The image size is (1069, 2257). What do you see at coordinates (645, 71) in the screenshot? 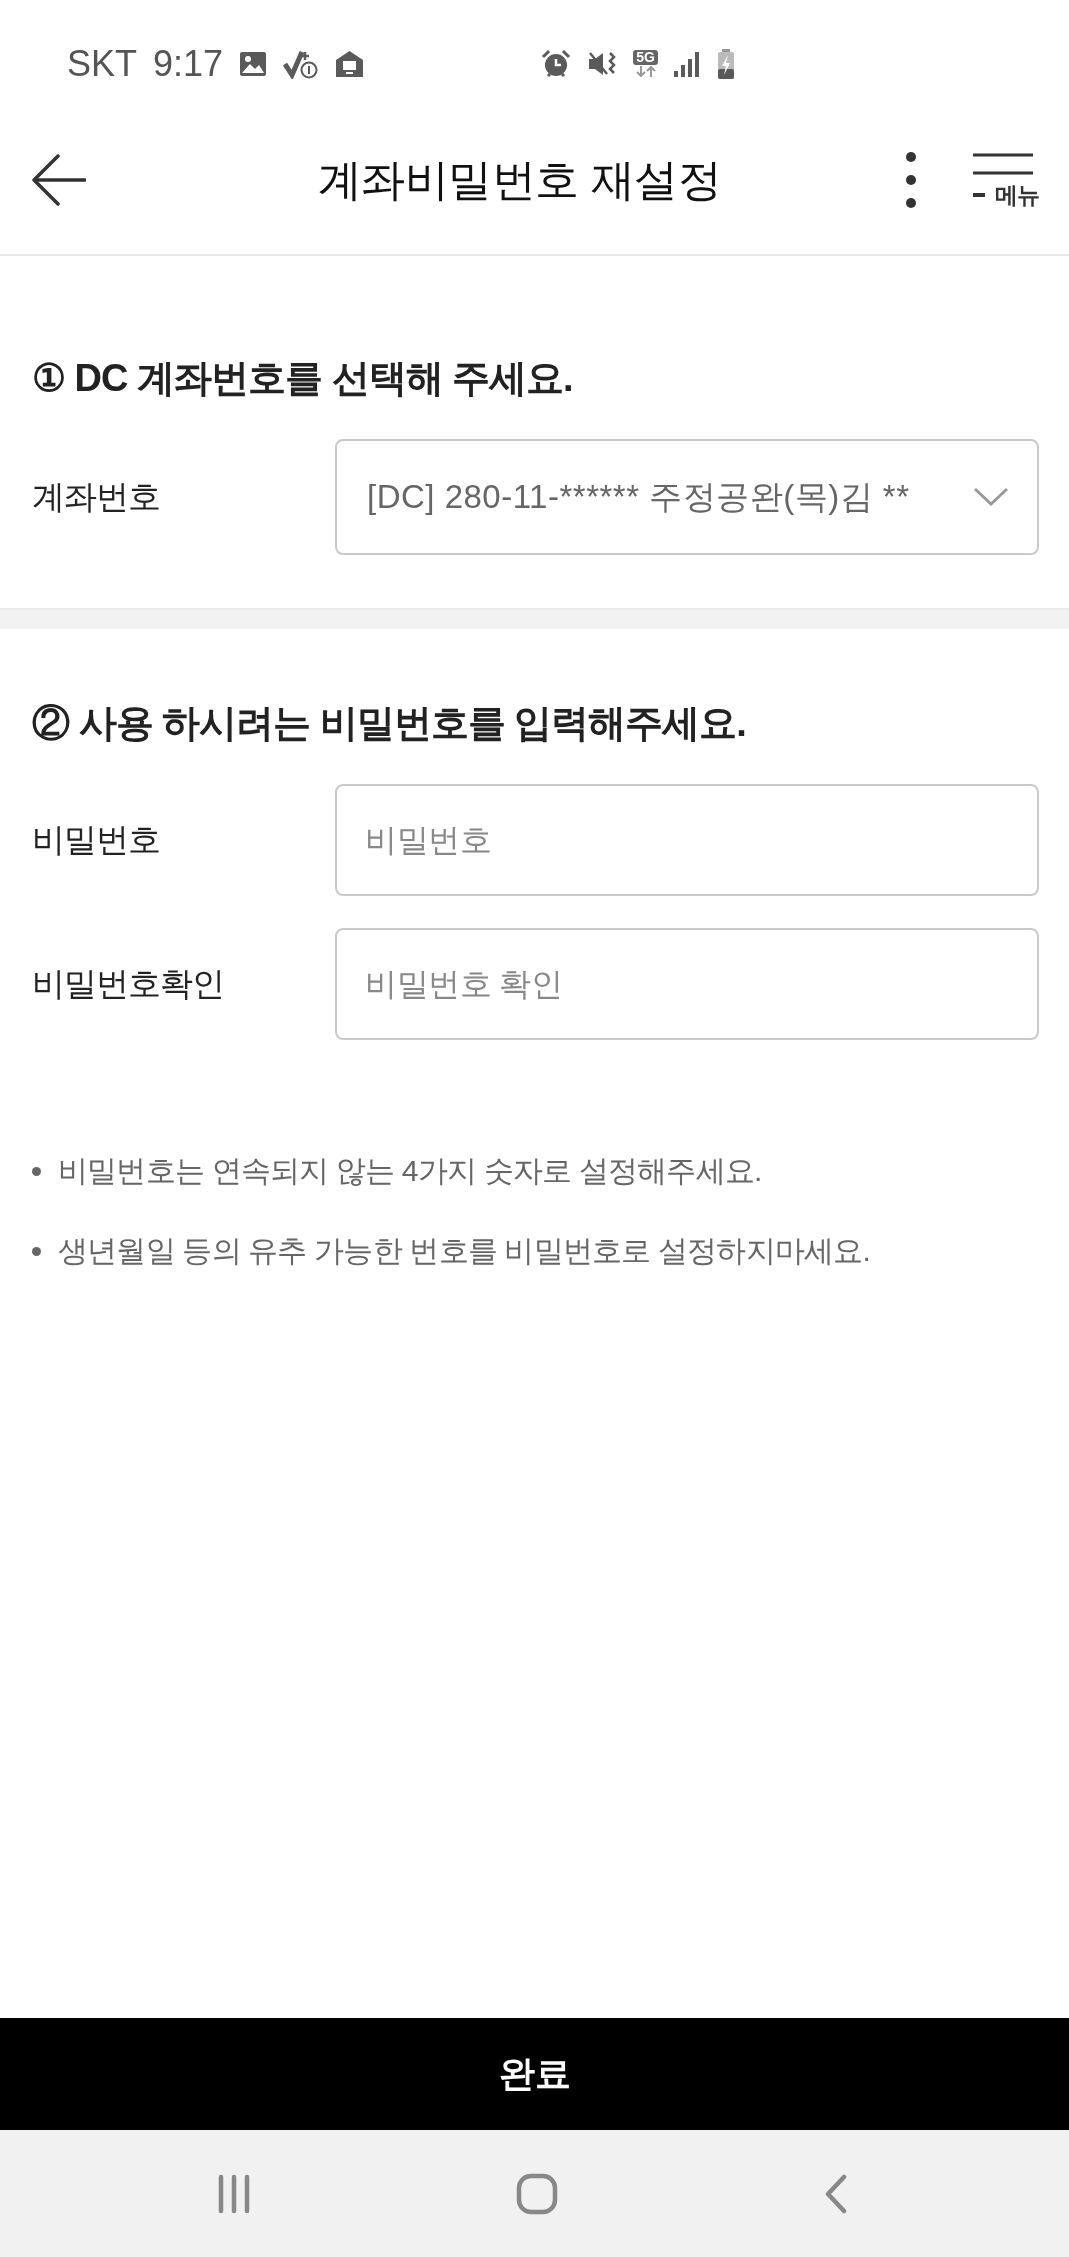
I see `data-arrows-icon` at bounding box center [645, 71].